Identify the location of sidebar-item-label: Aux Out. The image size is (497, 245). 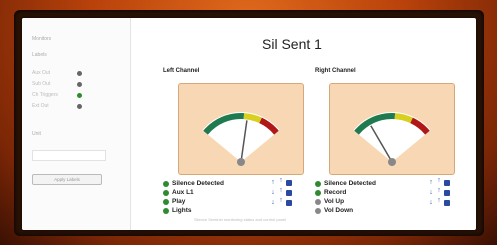
(41, 73).